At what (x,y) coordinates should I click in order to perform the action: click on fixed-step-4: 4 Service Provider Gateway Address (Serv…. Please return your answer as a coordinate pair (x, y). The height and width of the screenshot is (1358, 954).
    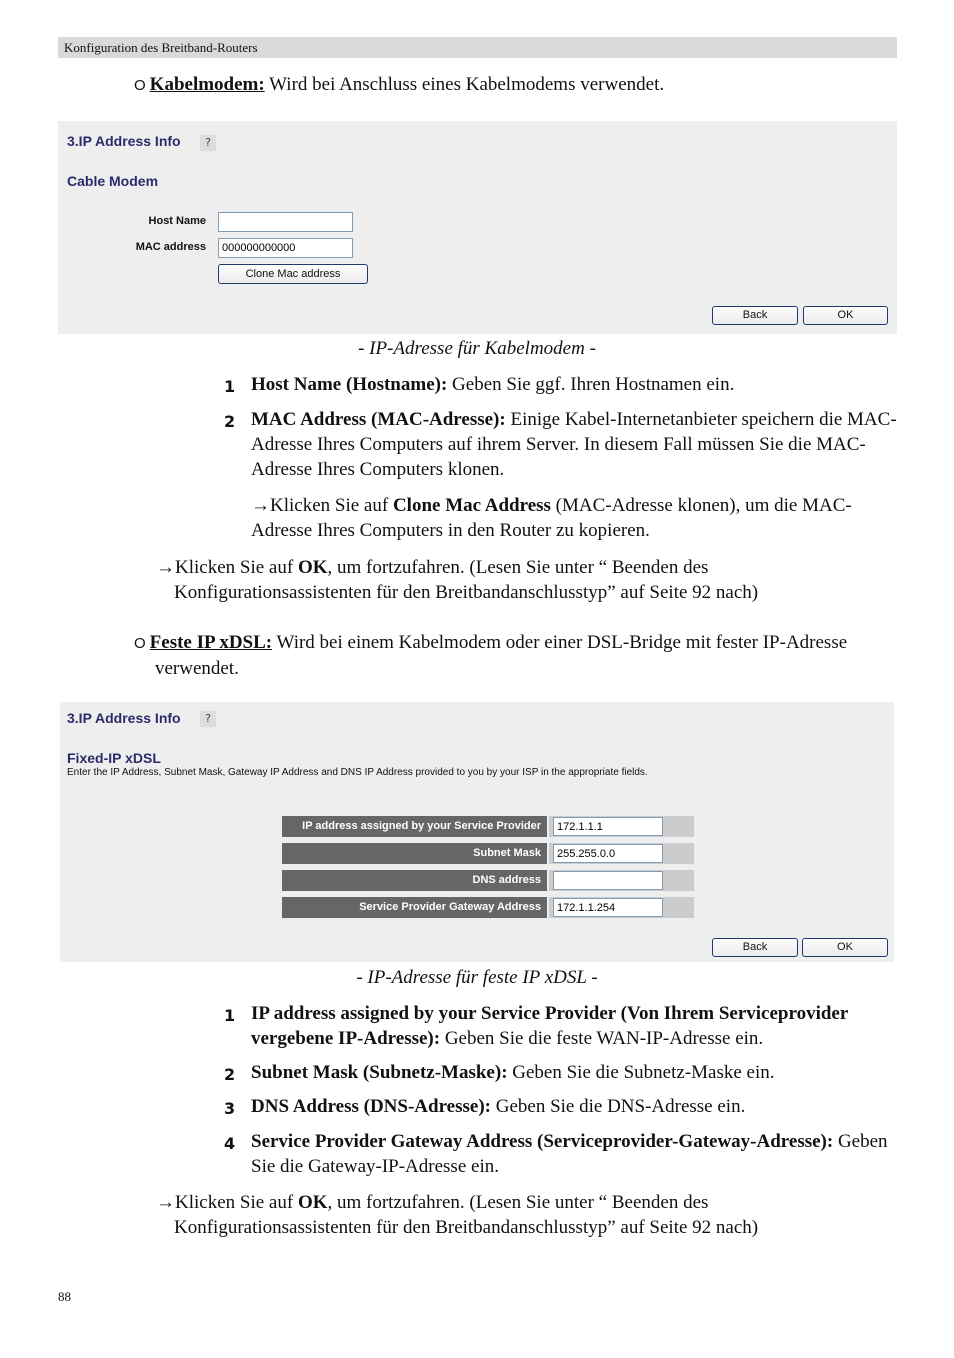
    Looking at the image, I should click on (561, 1154).